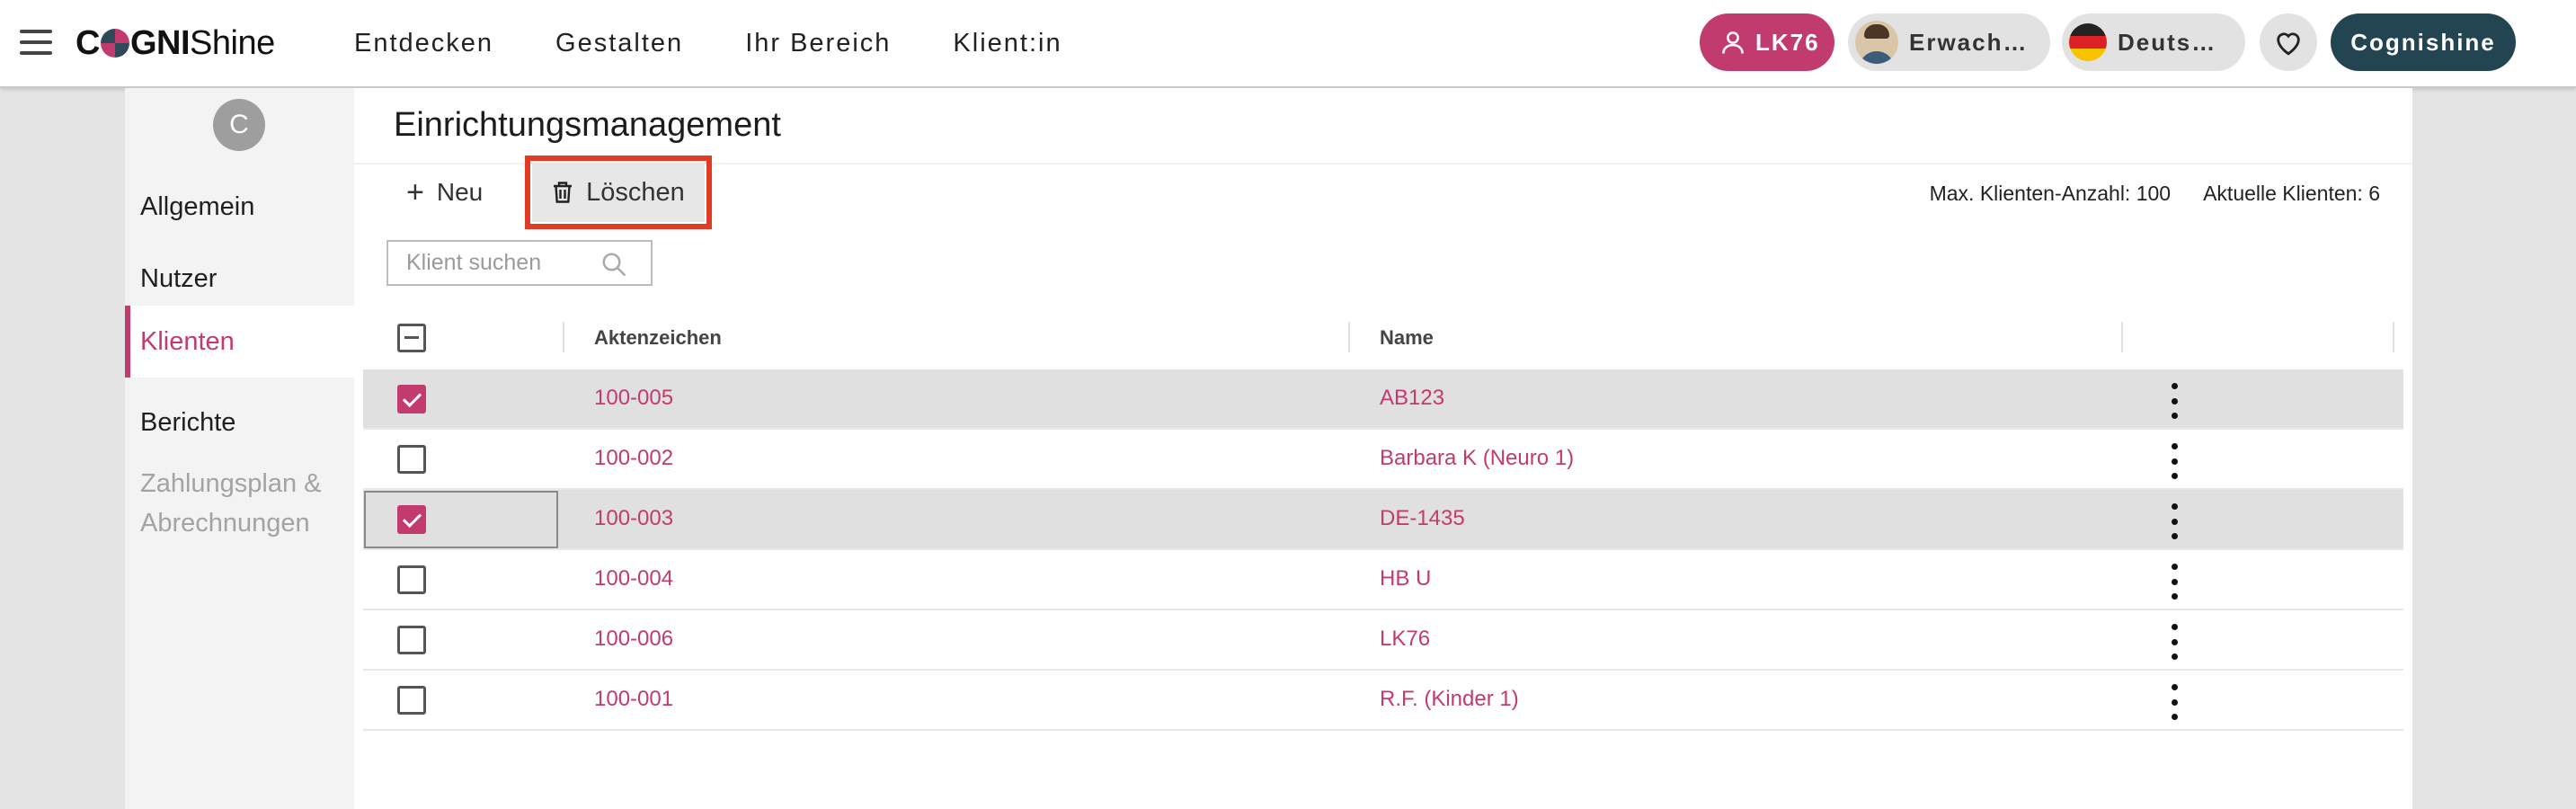 The height and width of the screenshot is (809, 2576). I want to click on cognishine-label: Cognishine, so click(2423, 42).